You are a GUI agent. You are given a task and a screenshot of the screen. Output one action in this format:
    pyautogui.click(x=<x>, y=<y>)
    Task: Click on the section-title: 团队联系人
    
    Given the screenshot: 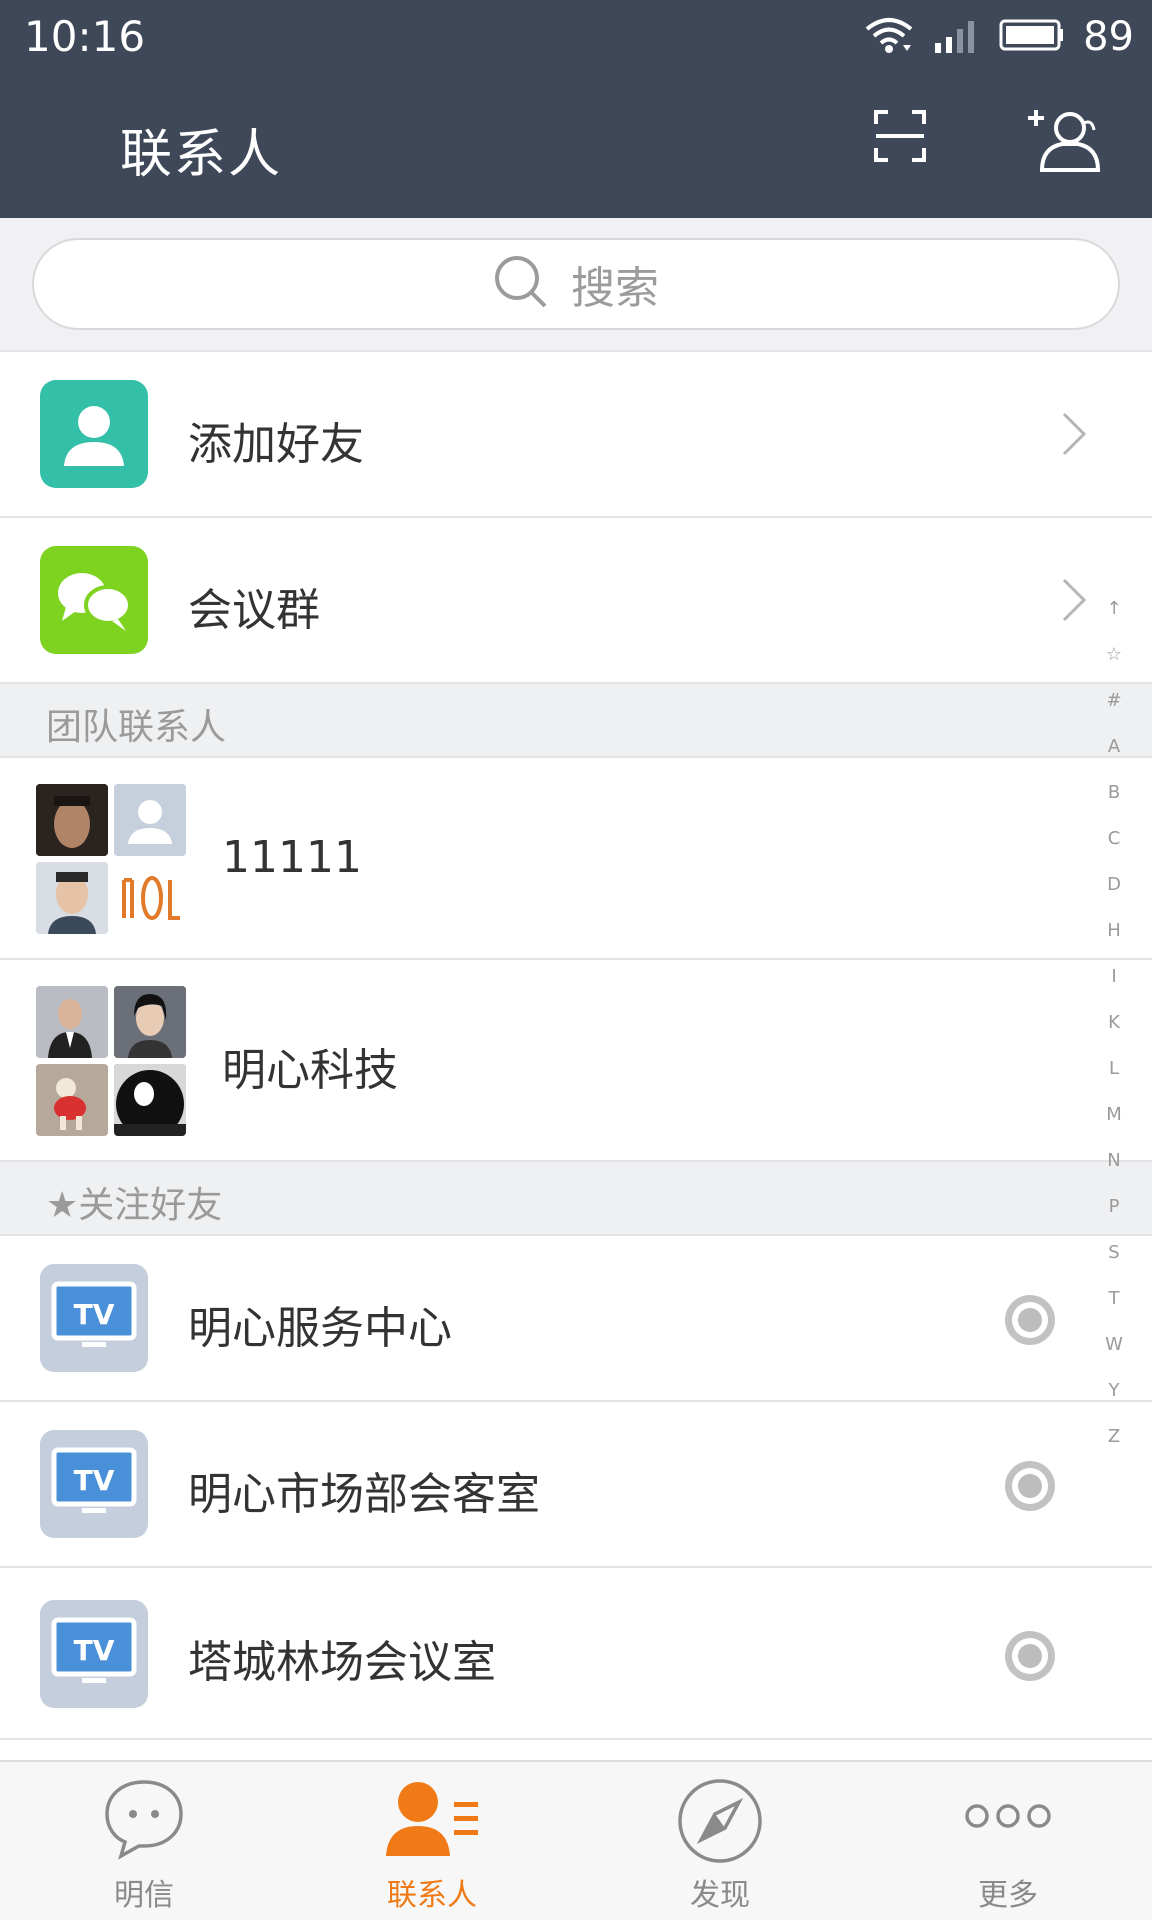 What is the action you would take?
    pyautogui.click(x=136, y=727)
    